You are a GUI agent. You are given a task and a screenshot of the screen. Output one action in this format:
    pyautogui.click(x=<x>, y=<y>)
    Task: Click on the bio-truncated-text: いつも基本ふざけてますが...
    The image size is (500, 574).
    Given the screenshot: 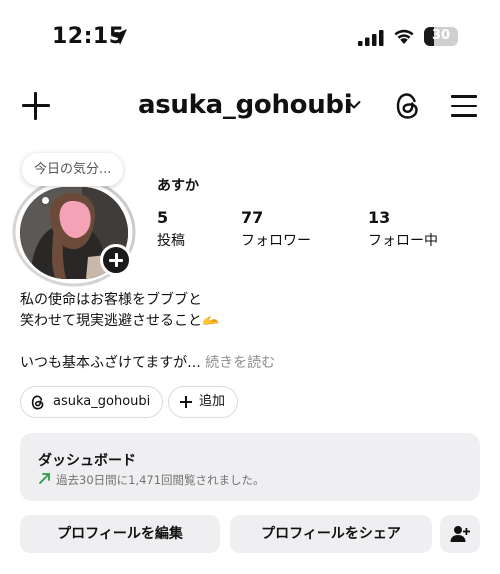 What is the action you would take?
    pyautogui.click(x=110, y=363)
    